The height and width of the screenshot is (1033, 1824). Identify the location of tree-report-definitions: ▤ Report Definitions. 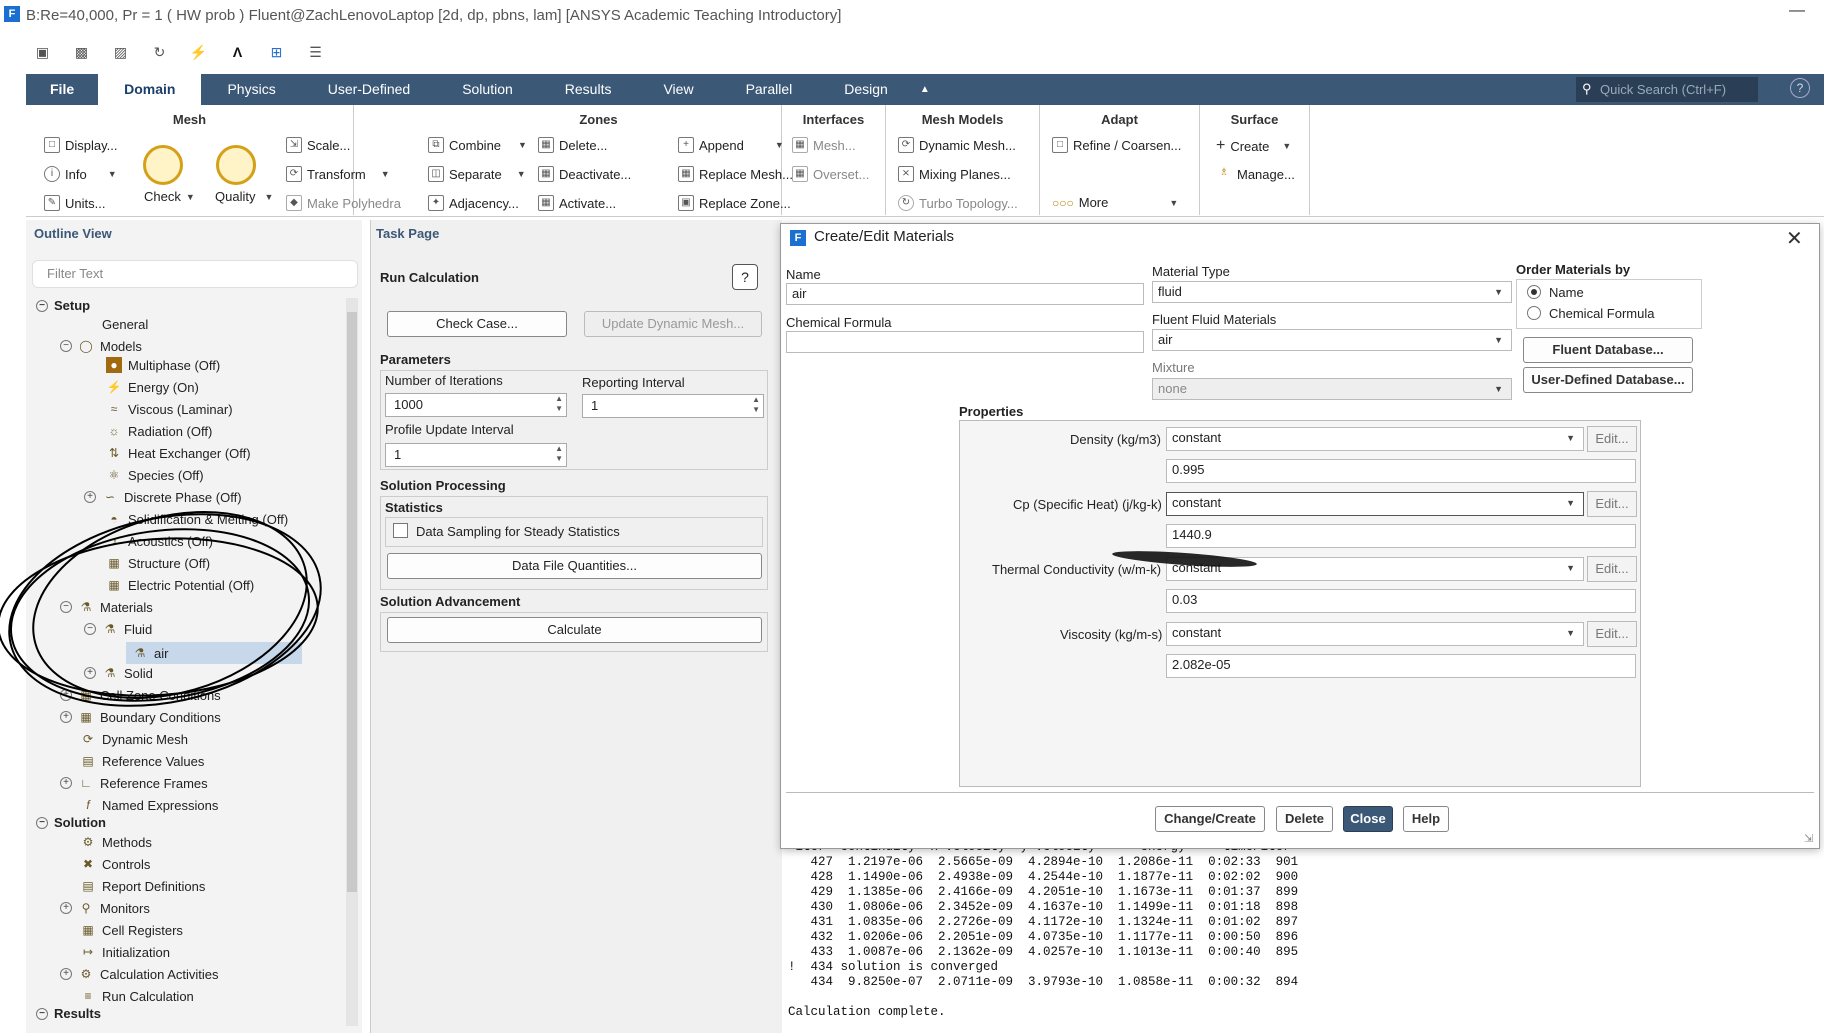
(142, 886).